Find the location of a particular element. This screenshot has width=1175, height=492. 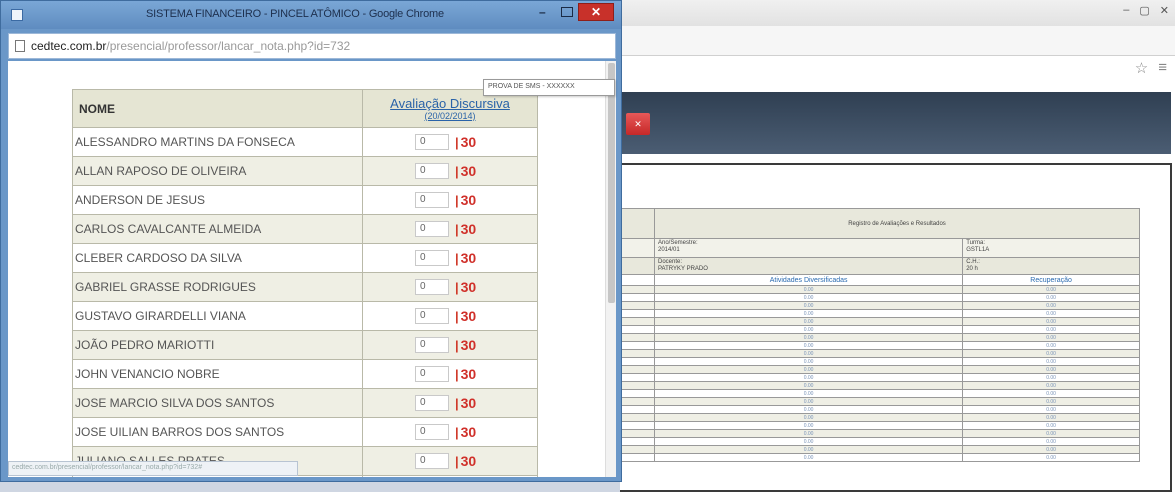

page-document-icon is located at coordinates (20, 46).